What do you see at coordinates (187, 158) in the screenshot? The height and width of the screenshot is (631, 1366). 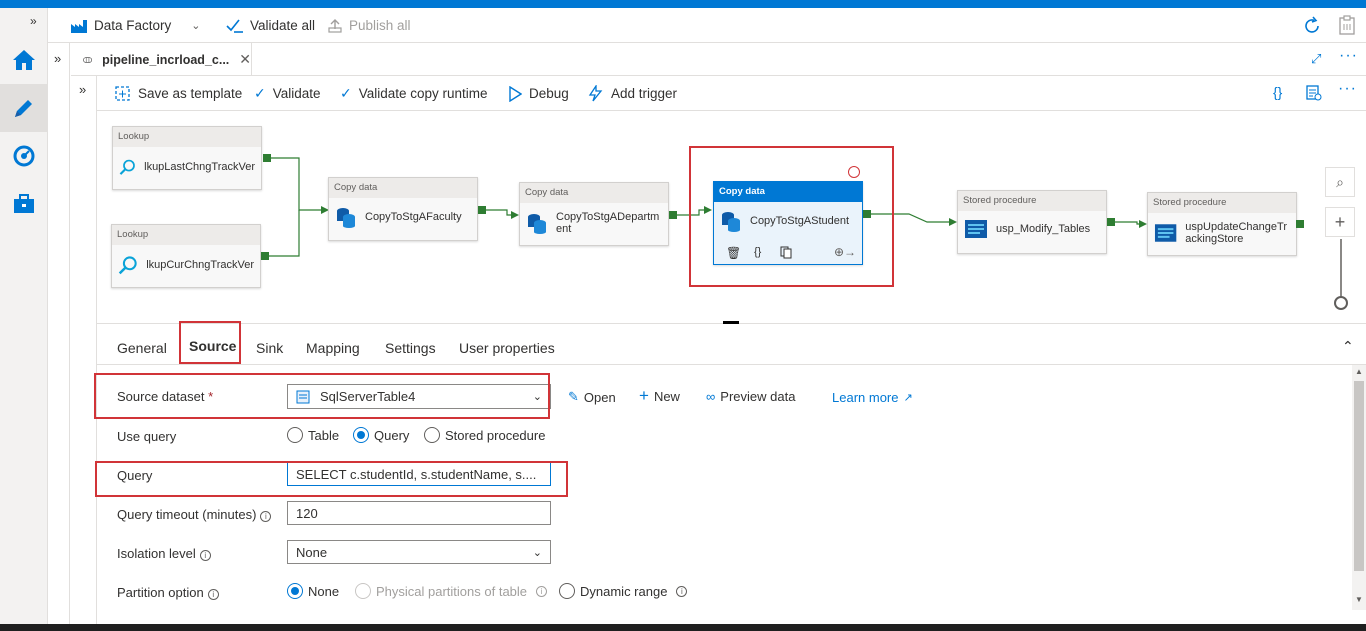 I see `activity-lookup-last: Lookup lkupLastChngTrackVer` at bounding box center [187, 158].